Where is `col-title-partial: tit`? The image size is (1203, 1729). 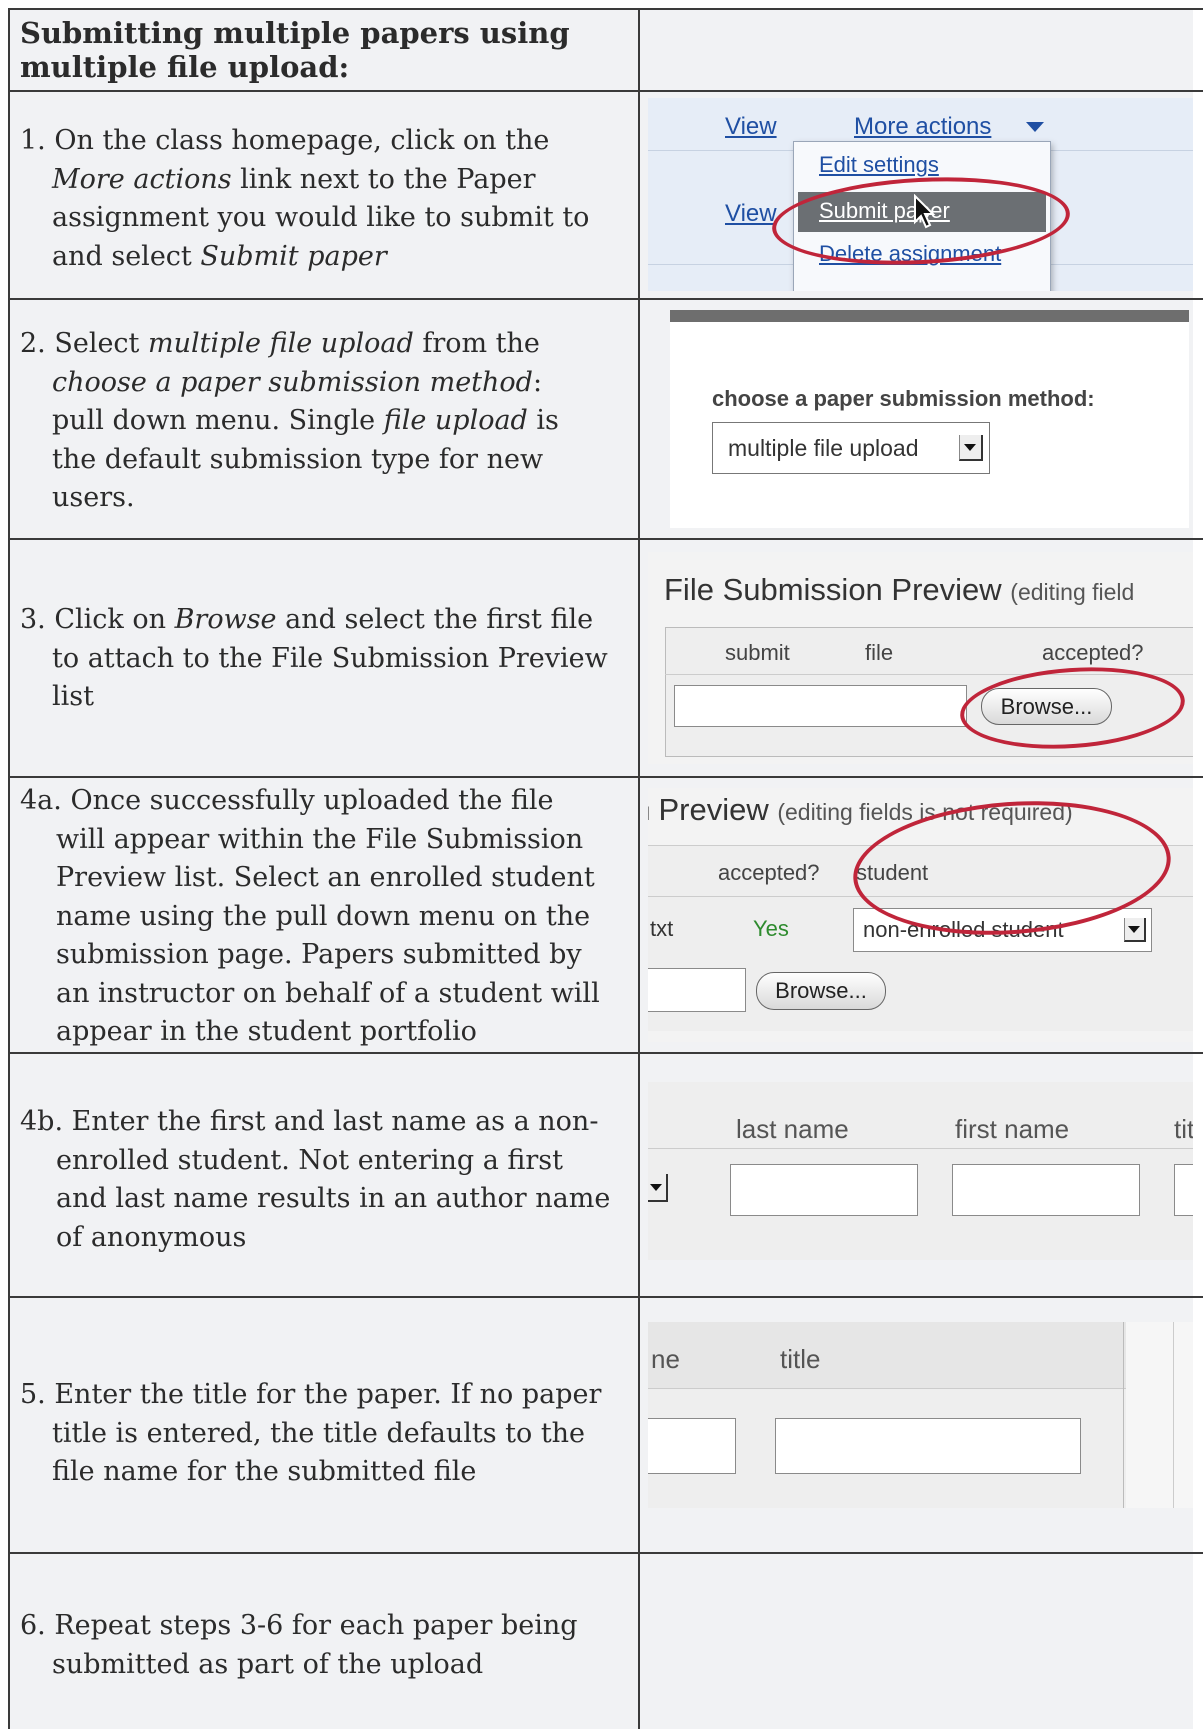 col-title-partial: tit is located at coordinates (1183, 1129).